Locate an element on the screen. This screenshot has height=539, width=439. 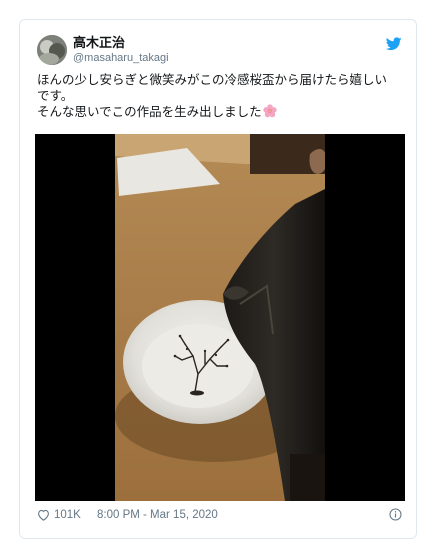
tweet-text-line-3: そんな思いでこの作品を生み出しました is located at coordinates (222, 112).